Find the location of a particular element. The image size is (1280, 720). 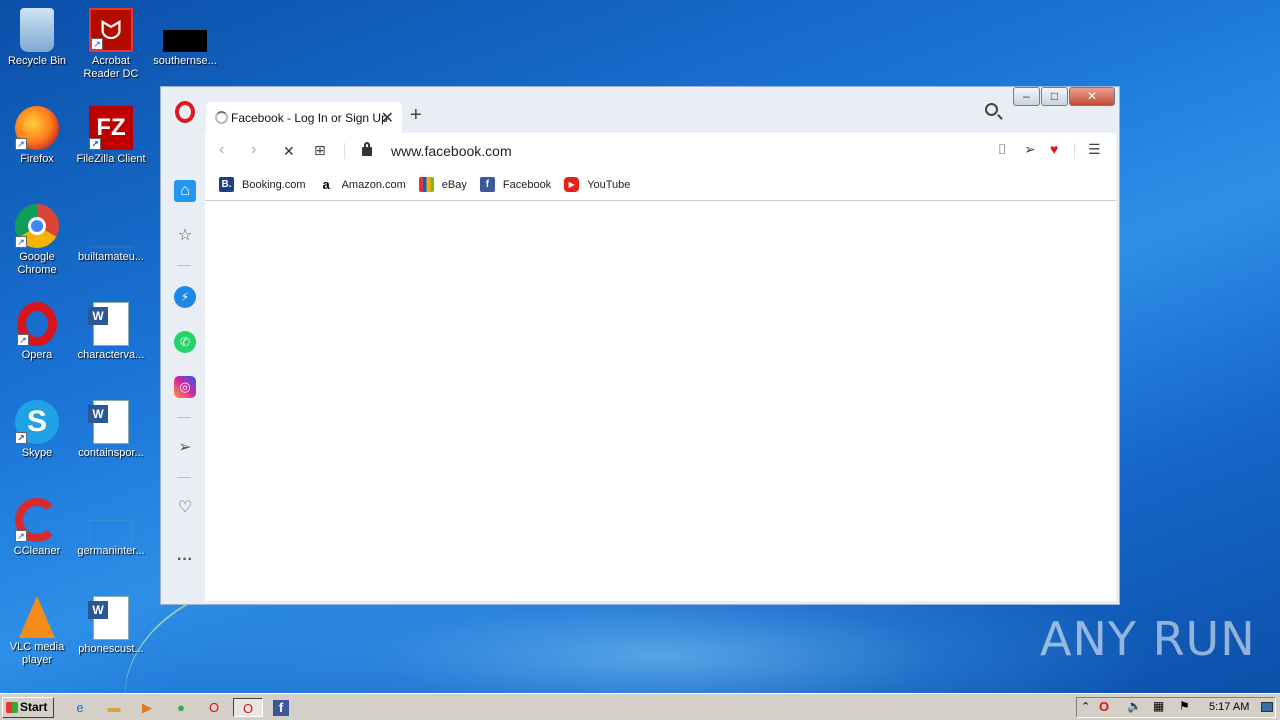

youtube-icon: ▶ is located at coordinates (572, 184).